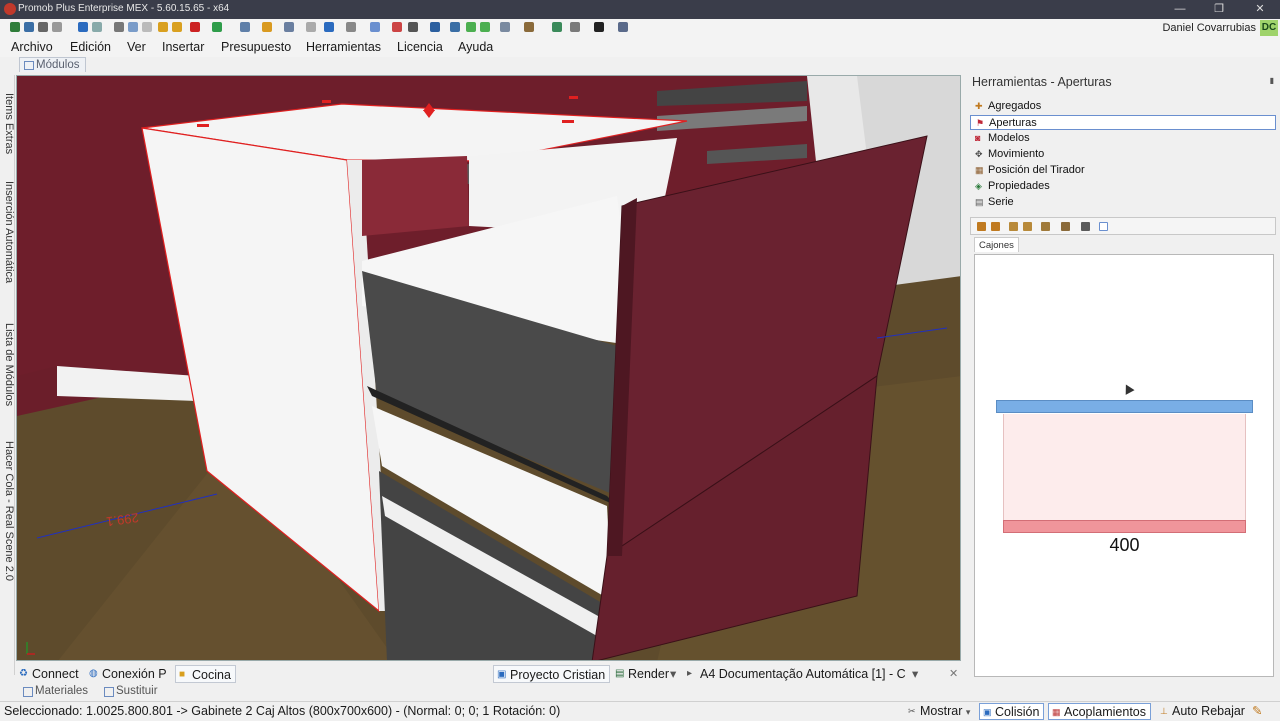 The height and width of the screenshot is (721, 1280). Describe the element at coordinates (183, 47) in the screenshot. I see `menu-insertar: Insertar` at that location.